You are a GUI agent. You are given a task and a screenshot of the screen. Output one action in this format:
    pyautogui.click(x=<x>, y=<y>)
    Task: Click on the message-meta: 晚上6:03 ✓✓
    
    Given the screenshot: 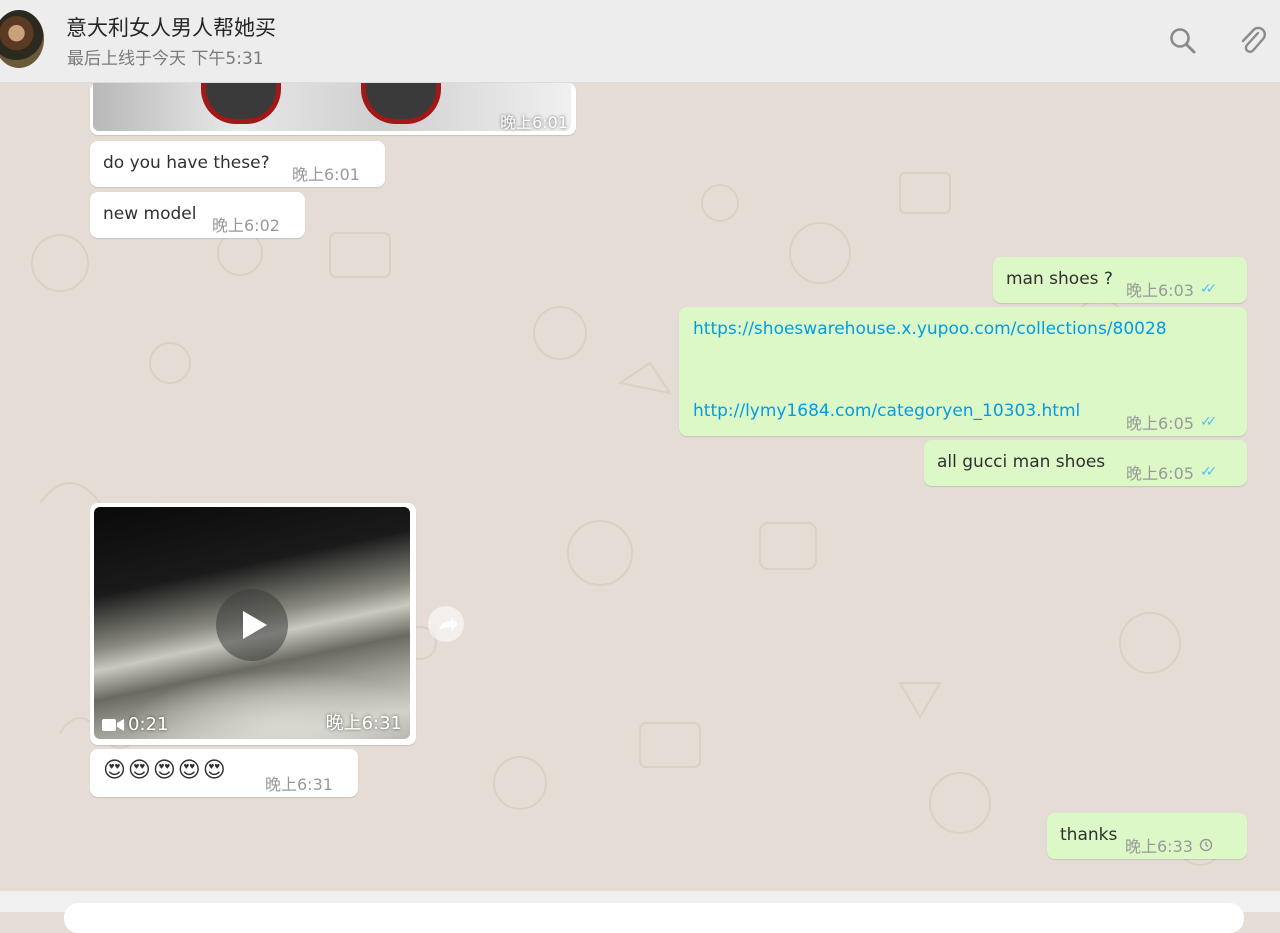 What is the action you would take?
    pyautogui.click(x=1172, y=289)
    